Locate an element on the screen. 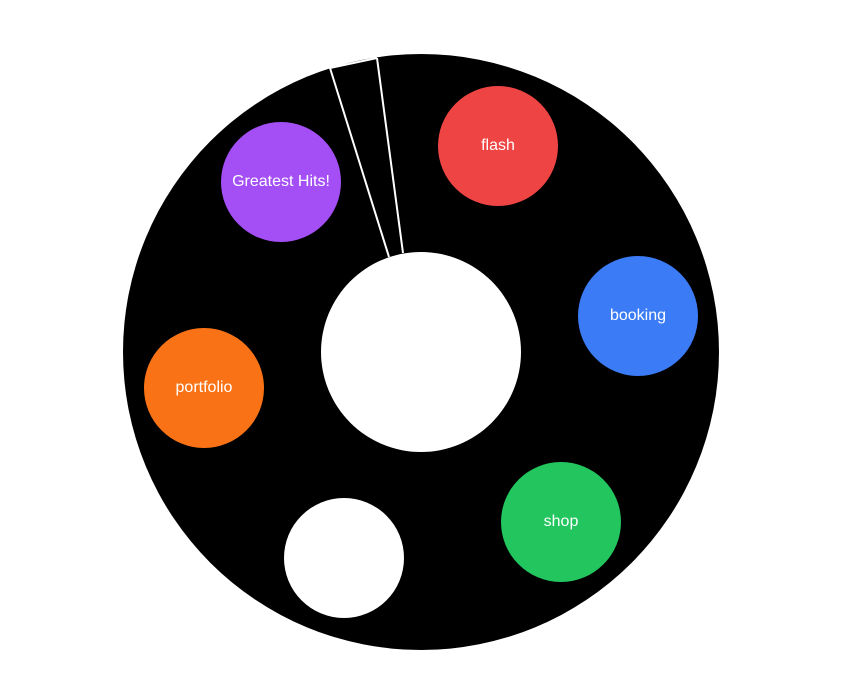 The height and width of the screenshot is (700, 842). portfolio-button: portfolio is located at coordinates (204, 388).